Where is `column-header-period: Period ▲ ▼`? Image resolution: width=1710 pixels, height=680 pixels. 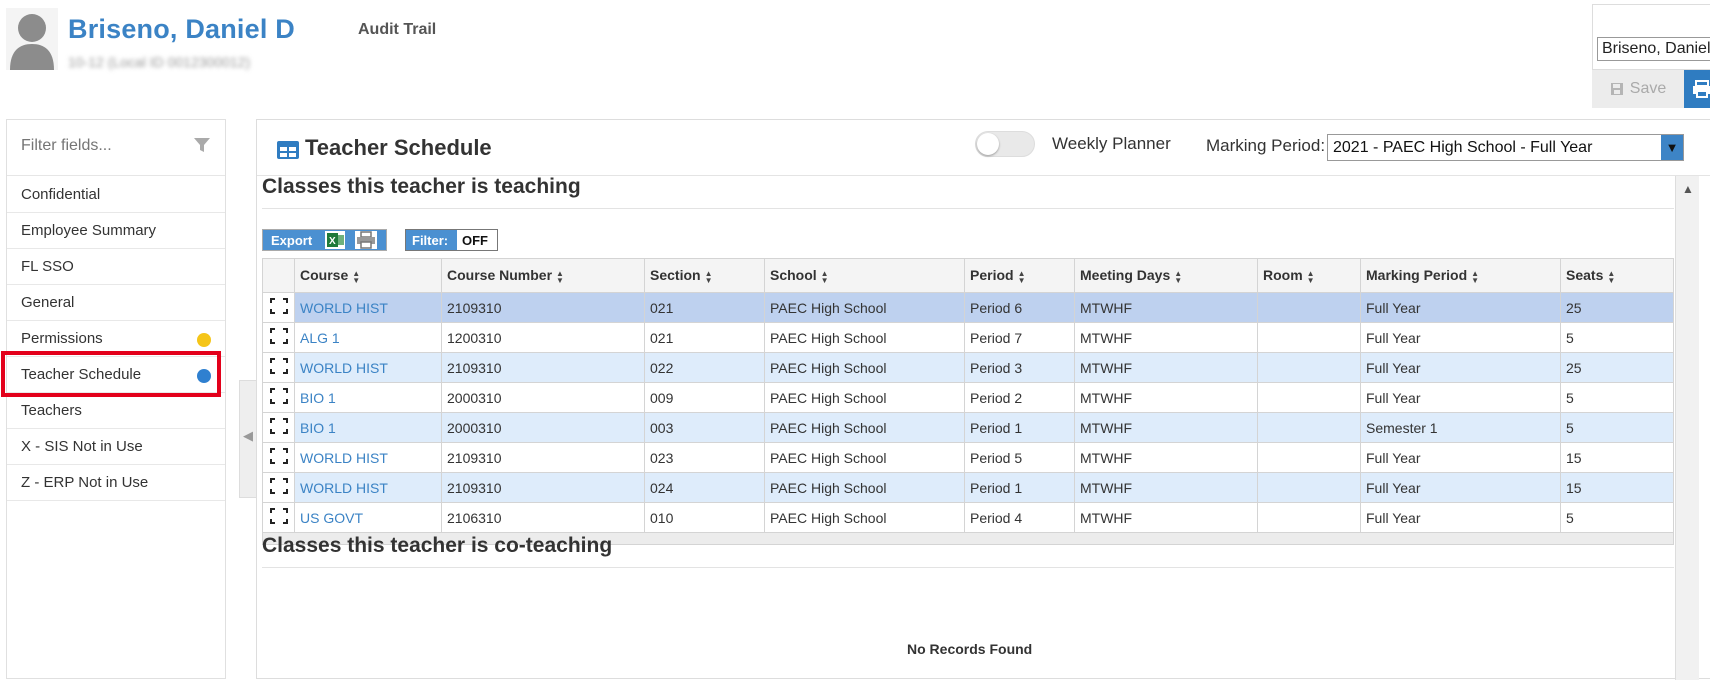
column-header-period: Period ▲ ▼ is located at coordinates (1019, 275).